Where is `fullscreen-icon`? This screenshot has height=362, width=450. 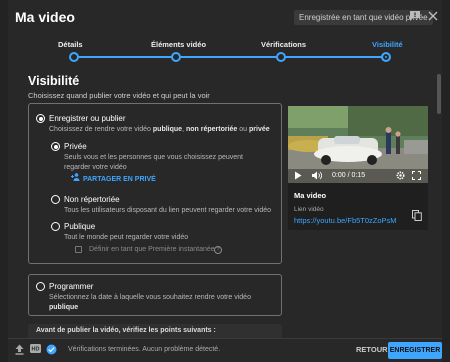 fullscreen-icon is located at coordinates (416, 177).